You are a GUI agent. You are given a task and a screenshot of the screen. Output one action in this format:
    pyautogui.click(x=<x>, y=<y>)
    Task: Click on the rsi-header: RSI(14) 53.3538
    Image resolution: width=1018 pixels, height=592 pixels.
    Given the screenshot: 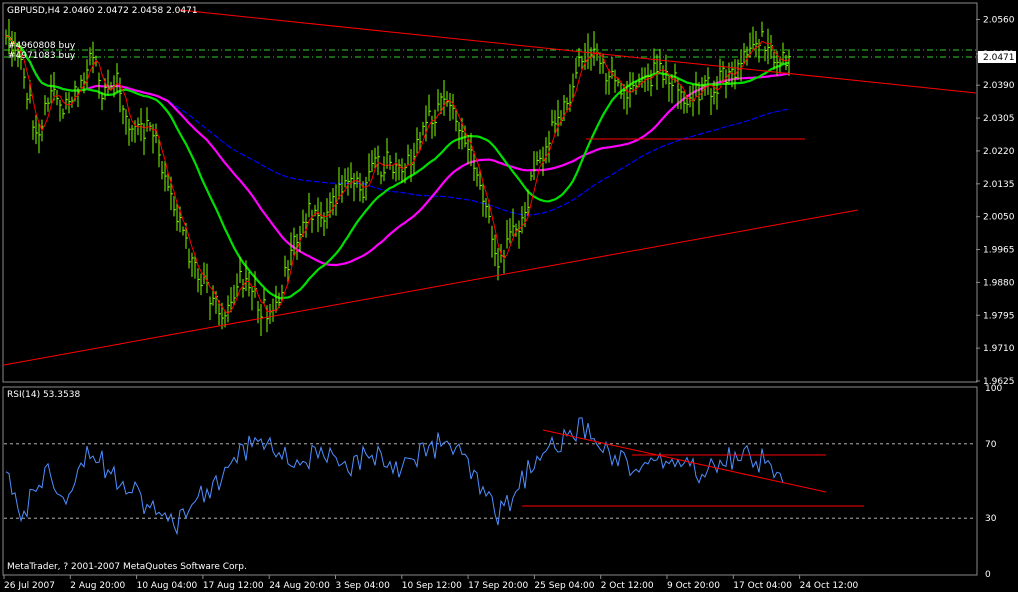 What is the action you would take?
    pyautogui.click(x=43, y=395)
    